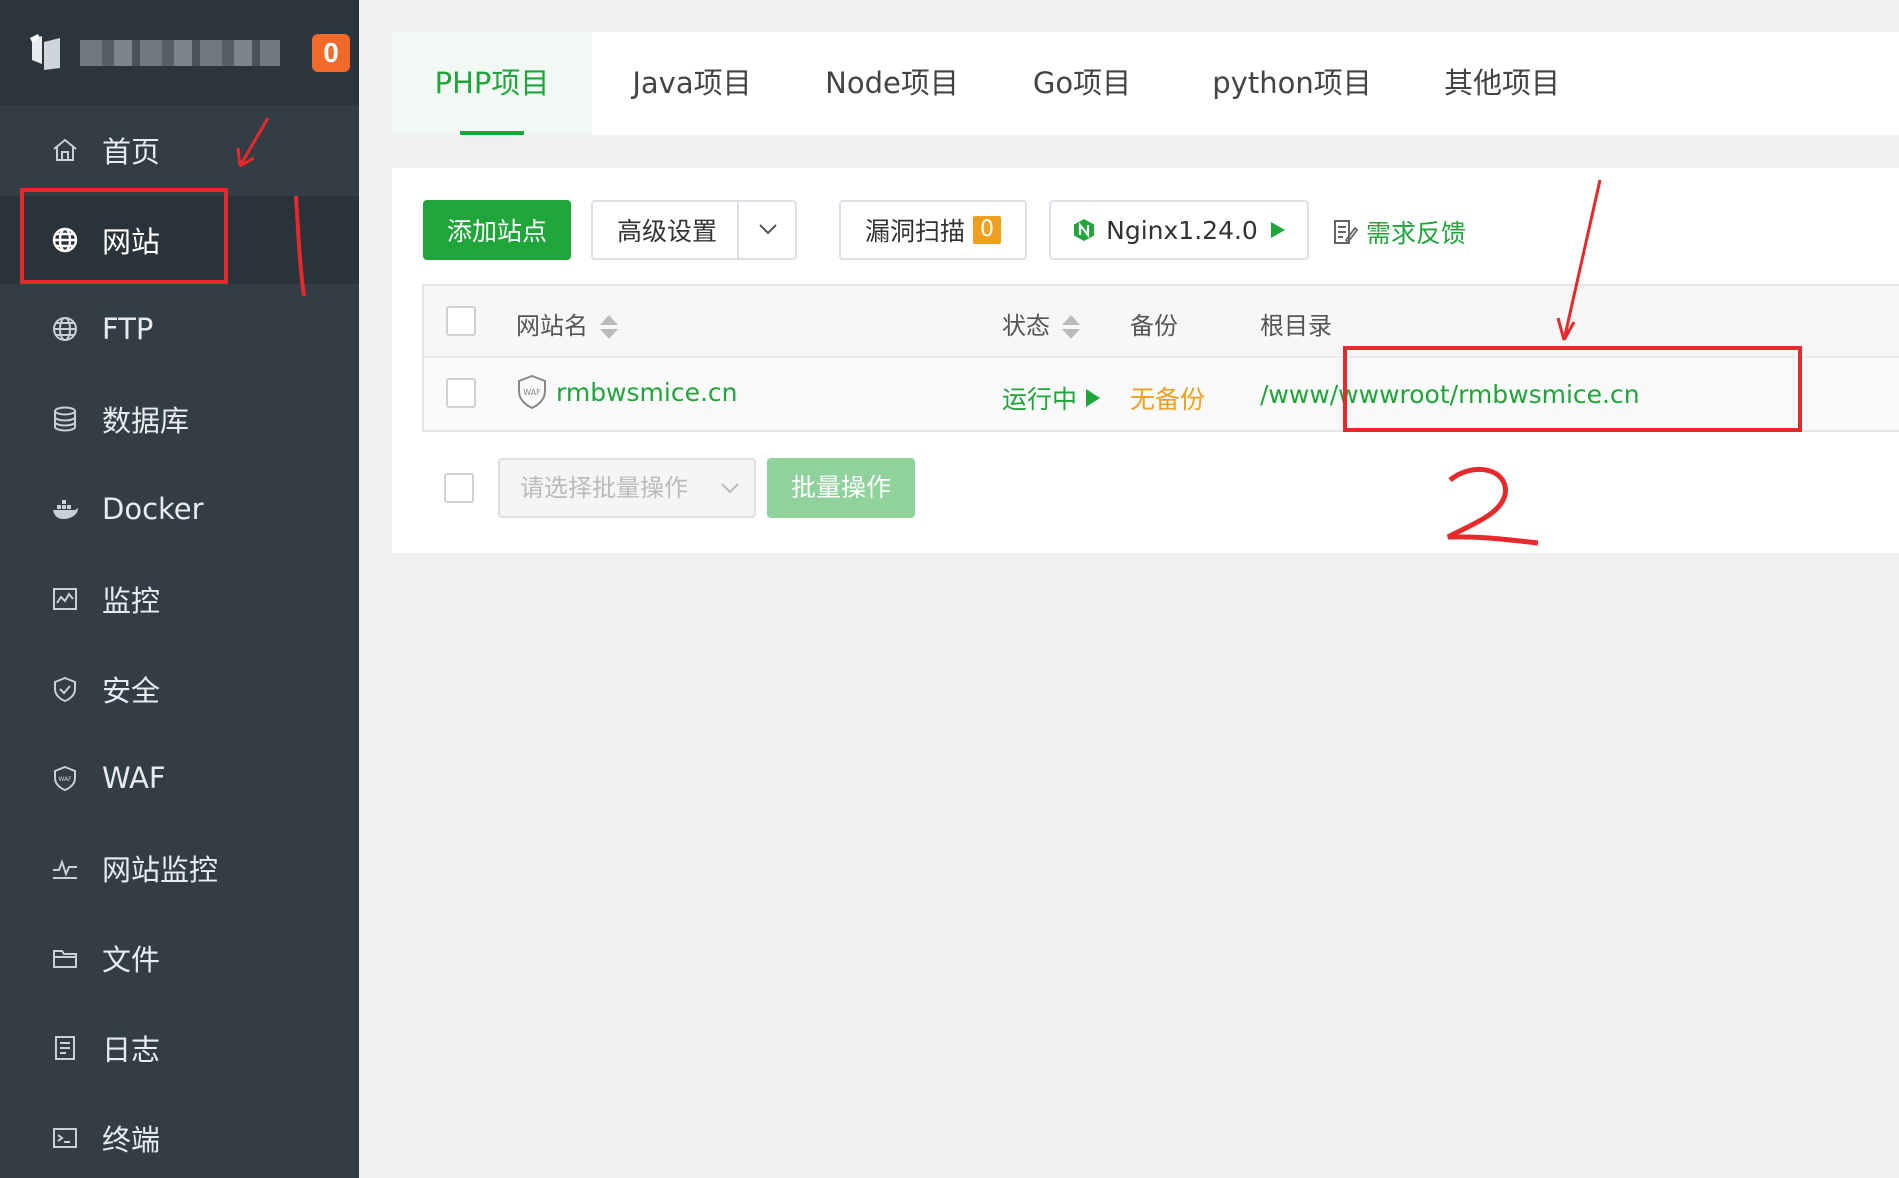  Describe the element at coordinates (1182, 230) in the screenshot. I see `nginx-version: Nginx1.24.0` at that location.